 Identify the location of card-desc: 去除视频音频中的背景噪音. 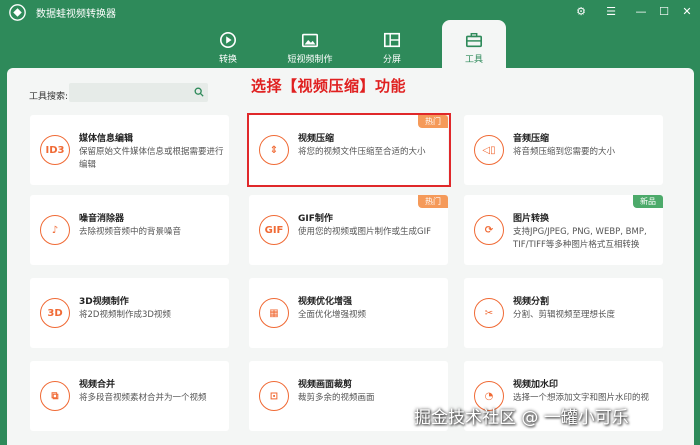
(130, 232).